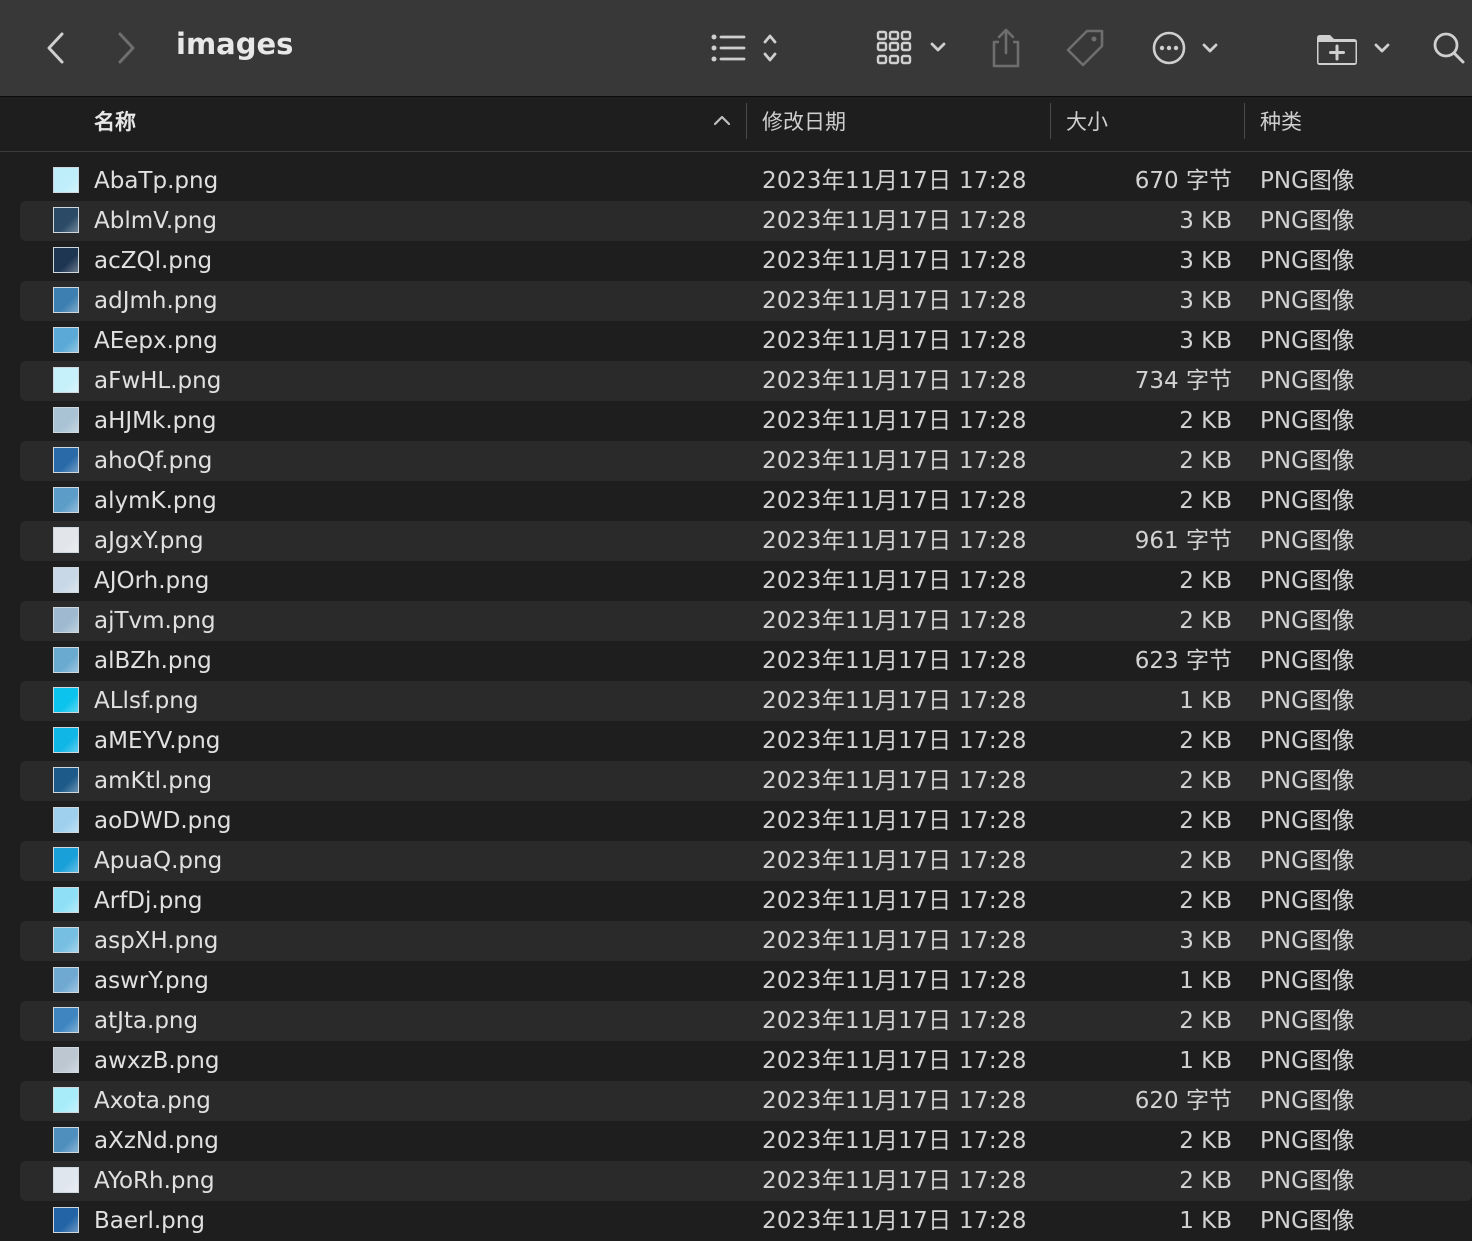  I want to click on tag-button, so click(1085, 48).